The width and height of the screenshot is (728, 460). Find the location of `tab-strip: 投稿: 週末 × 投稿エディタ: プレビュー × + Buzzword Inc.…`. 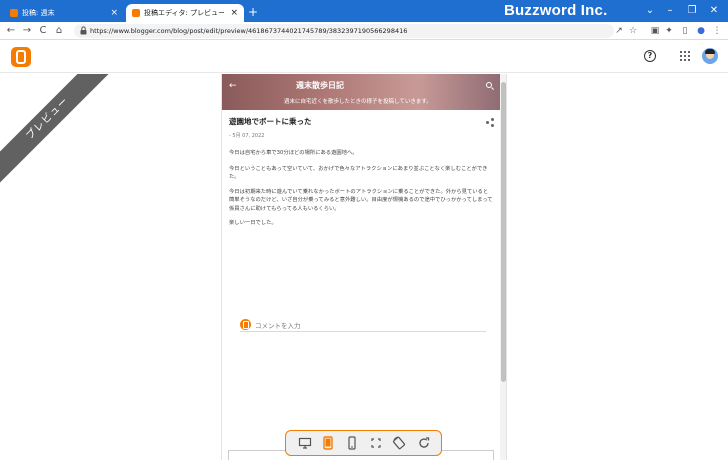

tab-strip: 投稿: 週末 × 投稿エディタ: プレビュー × + Buzzword Inc.… is located at coordinates (364, 11).